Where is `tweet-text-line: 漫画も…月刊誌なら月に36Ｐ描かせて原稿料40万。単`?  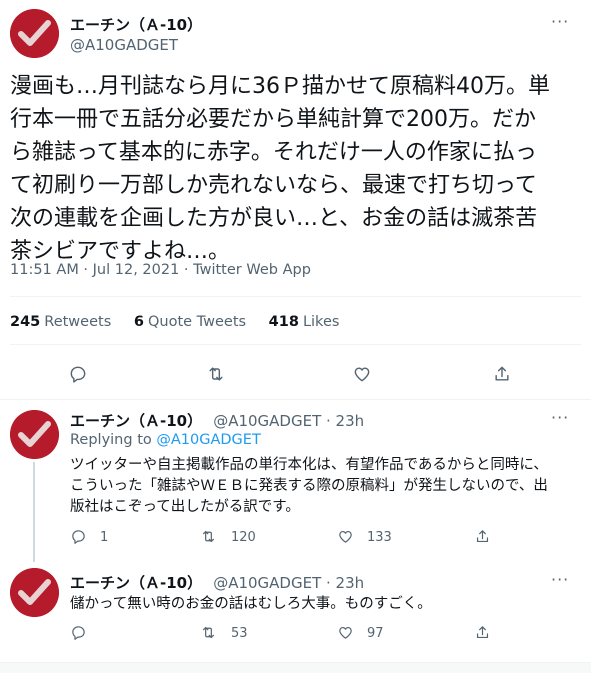 tweet-text-line: 漫画も…月刊誌なら月に36Ｐ描かせて原稿料40万。単 is located at coordinates (280, 86).